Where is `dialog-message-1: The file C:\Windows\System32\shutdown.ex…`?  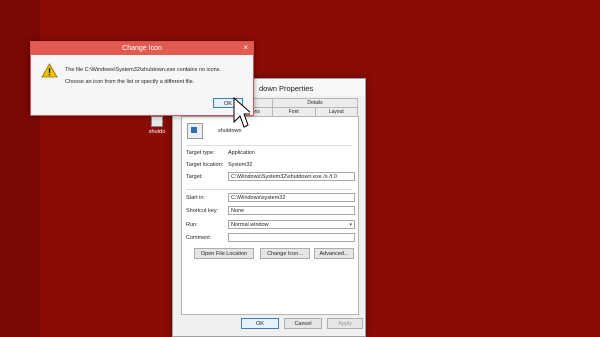 dialog-message-1: The file C:\Windows\System32\shutdown.ex… is located at coordinates (143, 70).